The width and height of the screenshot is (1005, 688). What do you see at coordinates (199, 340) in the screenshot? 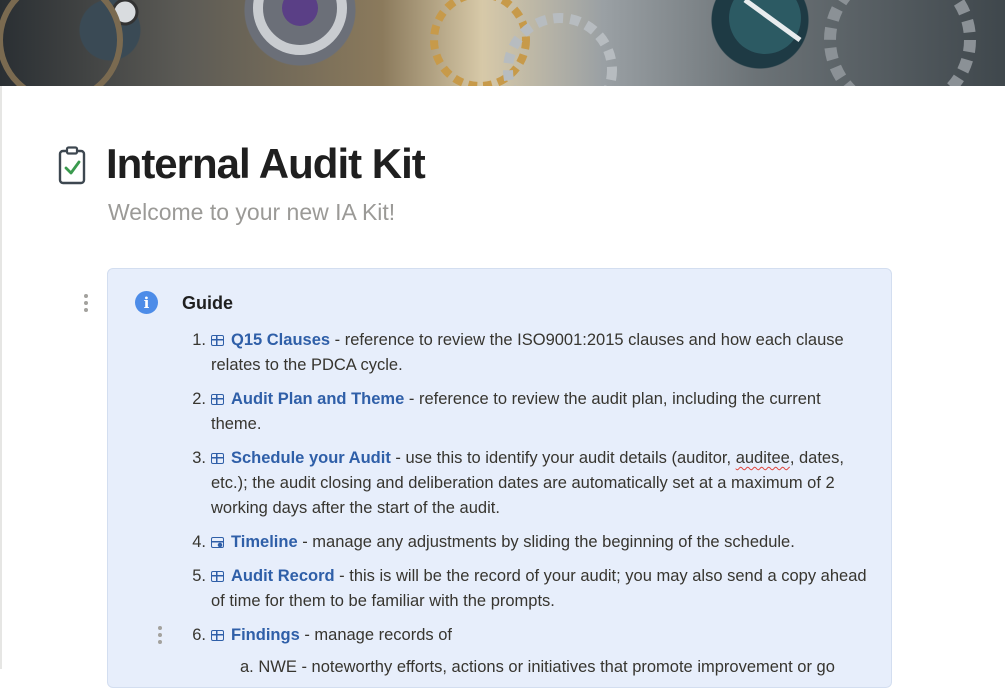
I see `list-number: 1.` at bounding box center [199, 340].